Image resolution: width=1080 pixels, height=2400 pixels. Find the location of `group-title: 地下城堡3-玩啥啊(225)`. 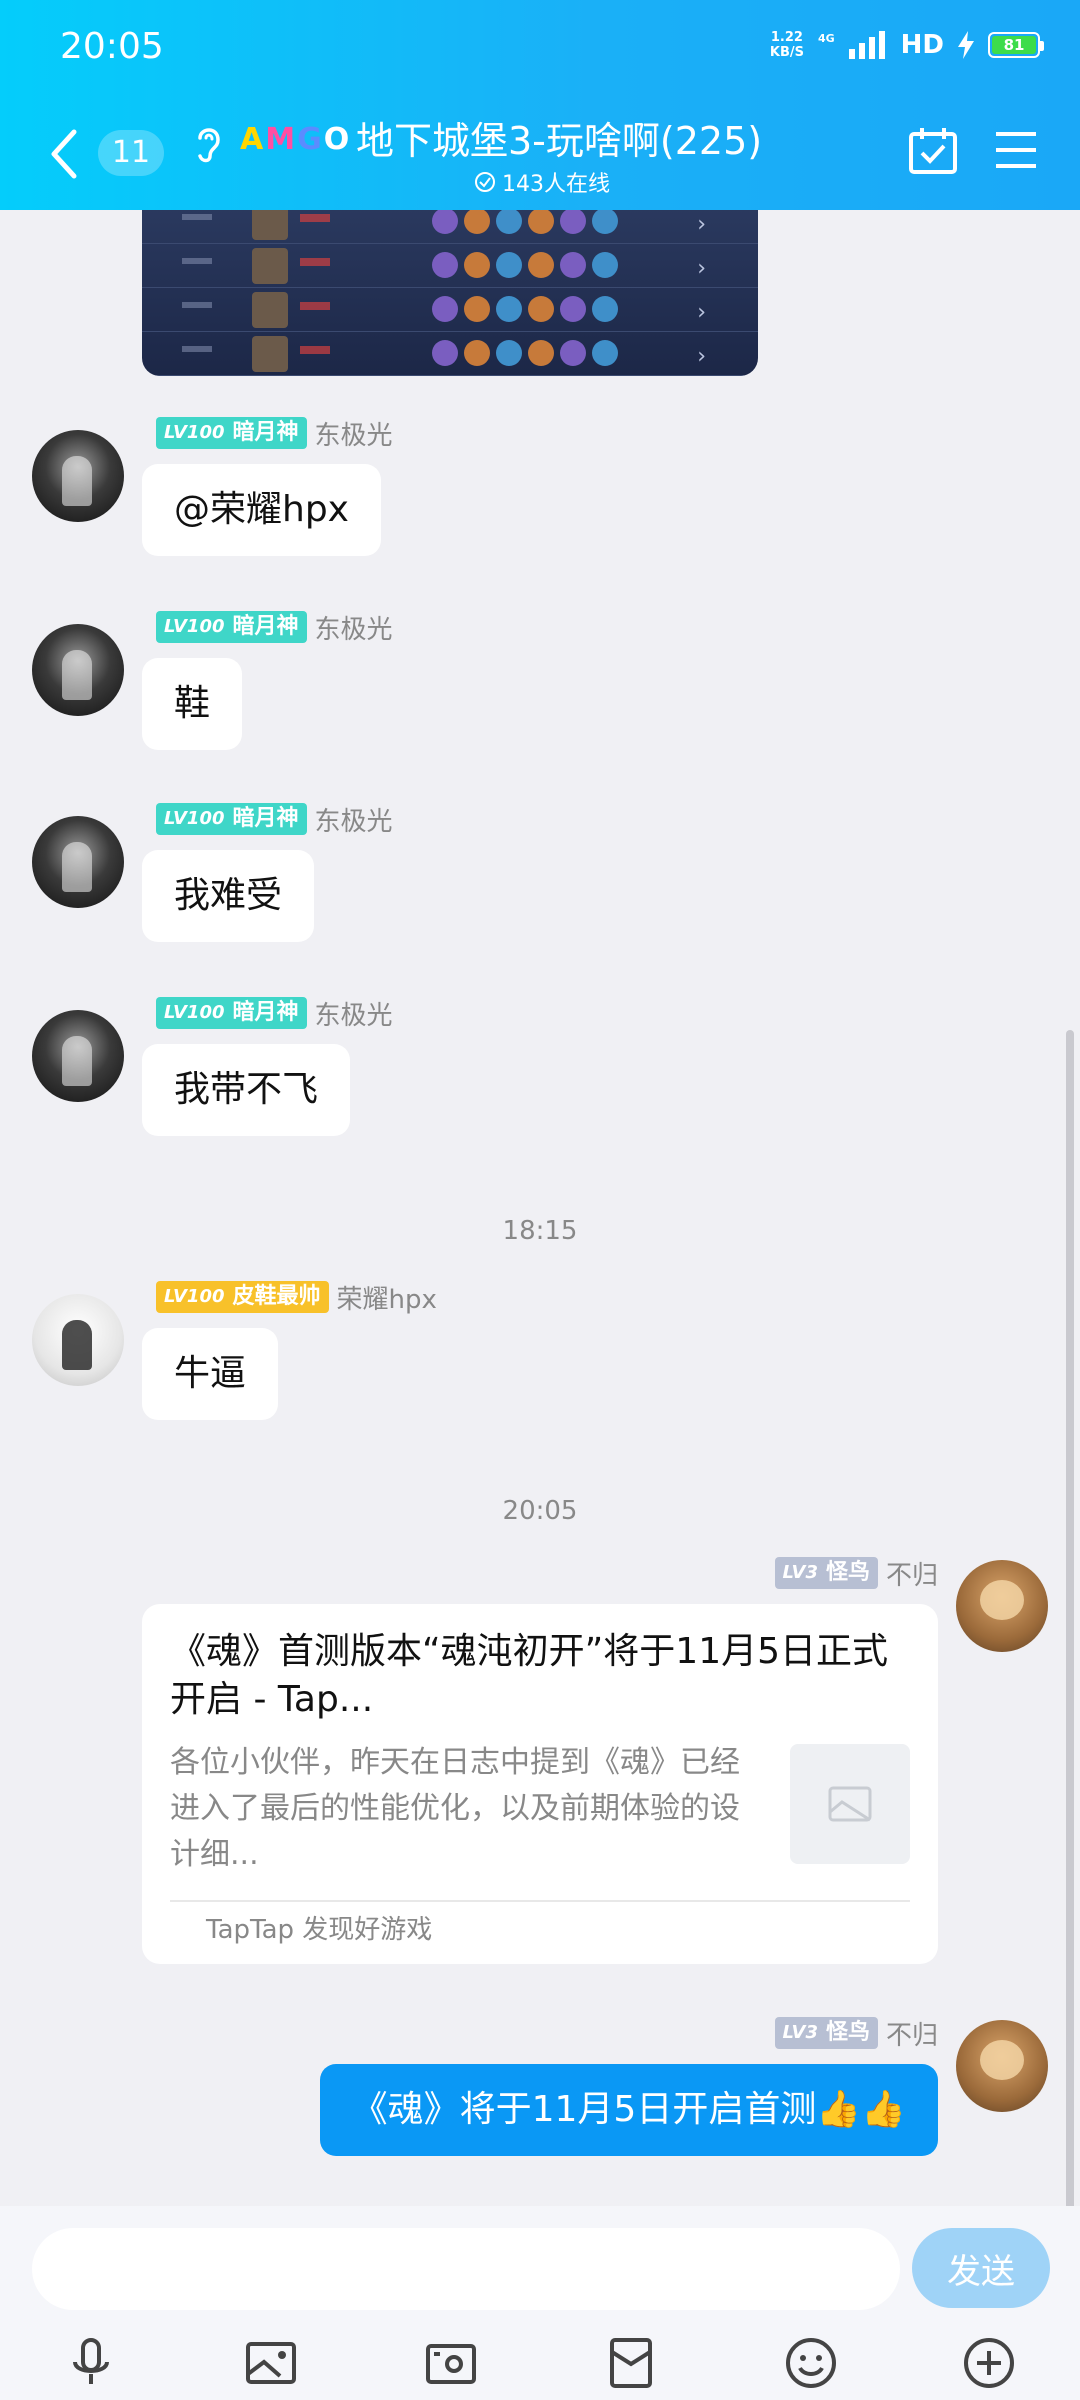

group-title: 地下城堡3-玩啥啊(225) is located at coordinates (559, 137).